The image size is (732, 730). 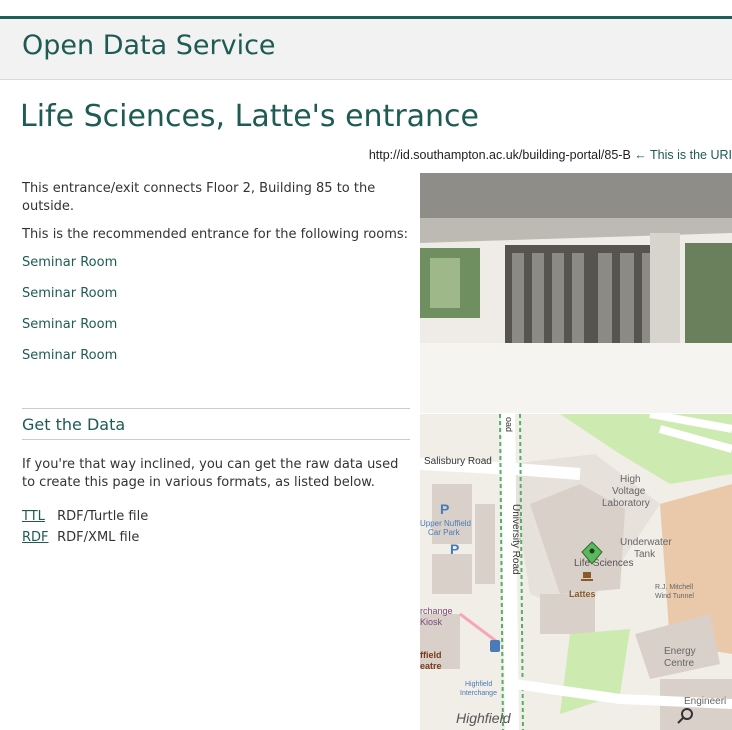 I want to click on map-label: Engineeri, so click(x=705, y=701).